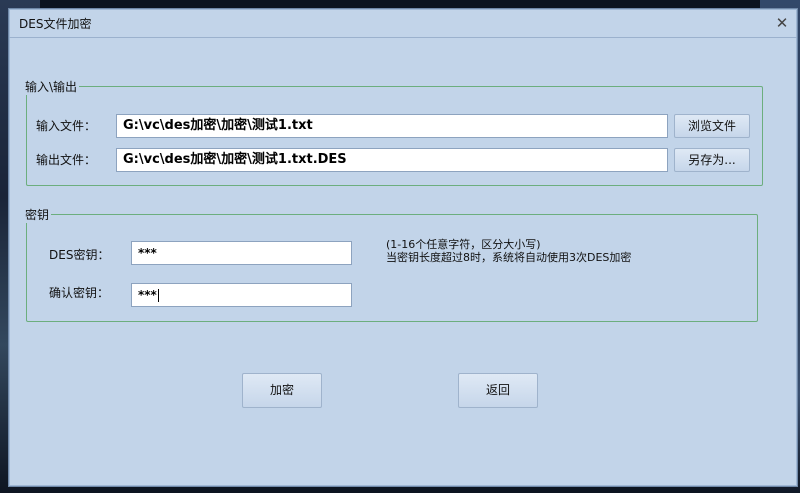  I want to click on close-icon: ✕, so click(782, 23).